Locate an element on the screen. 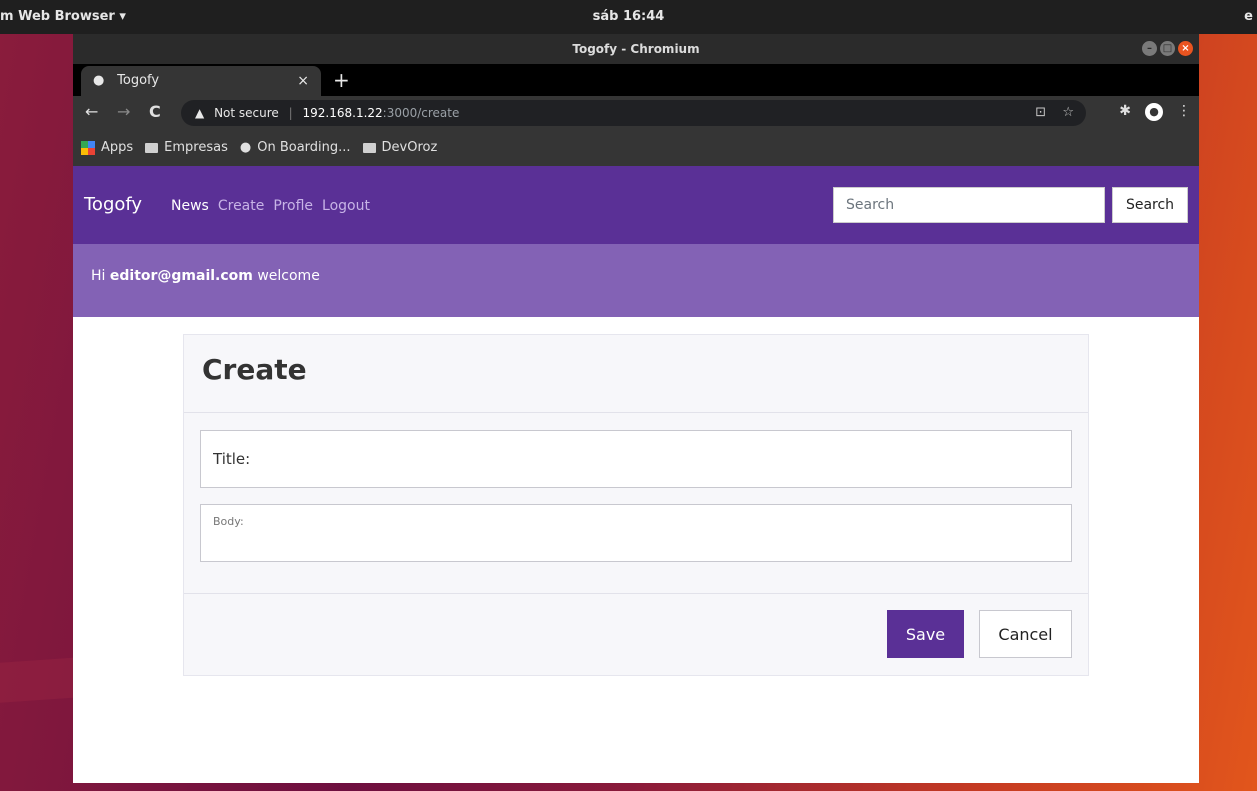 This screenshot has width=1257, height=791. app-navbar: Togofy News Create Profle Logout Search is located at coordinates (636, 205).